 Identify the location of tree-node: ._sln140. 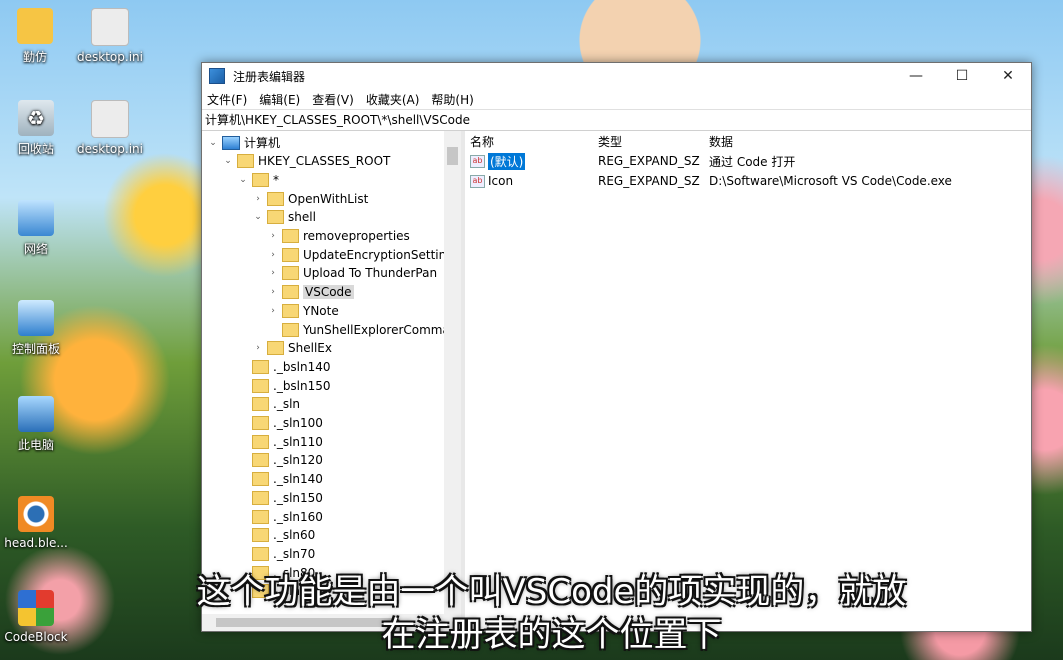
(280, 479).